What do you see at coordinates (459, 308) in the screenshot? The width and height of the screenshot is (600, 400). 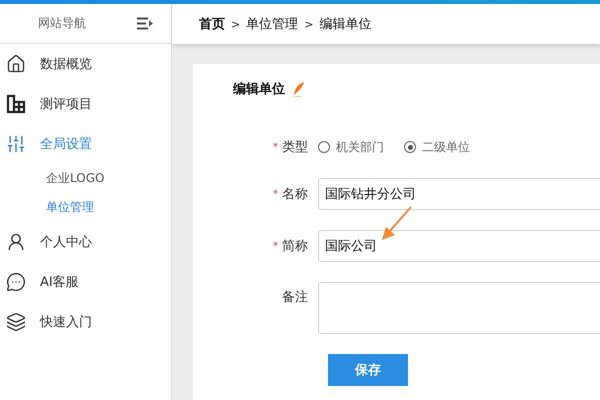 I see `remark-field` at bounding box center [459, 308].